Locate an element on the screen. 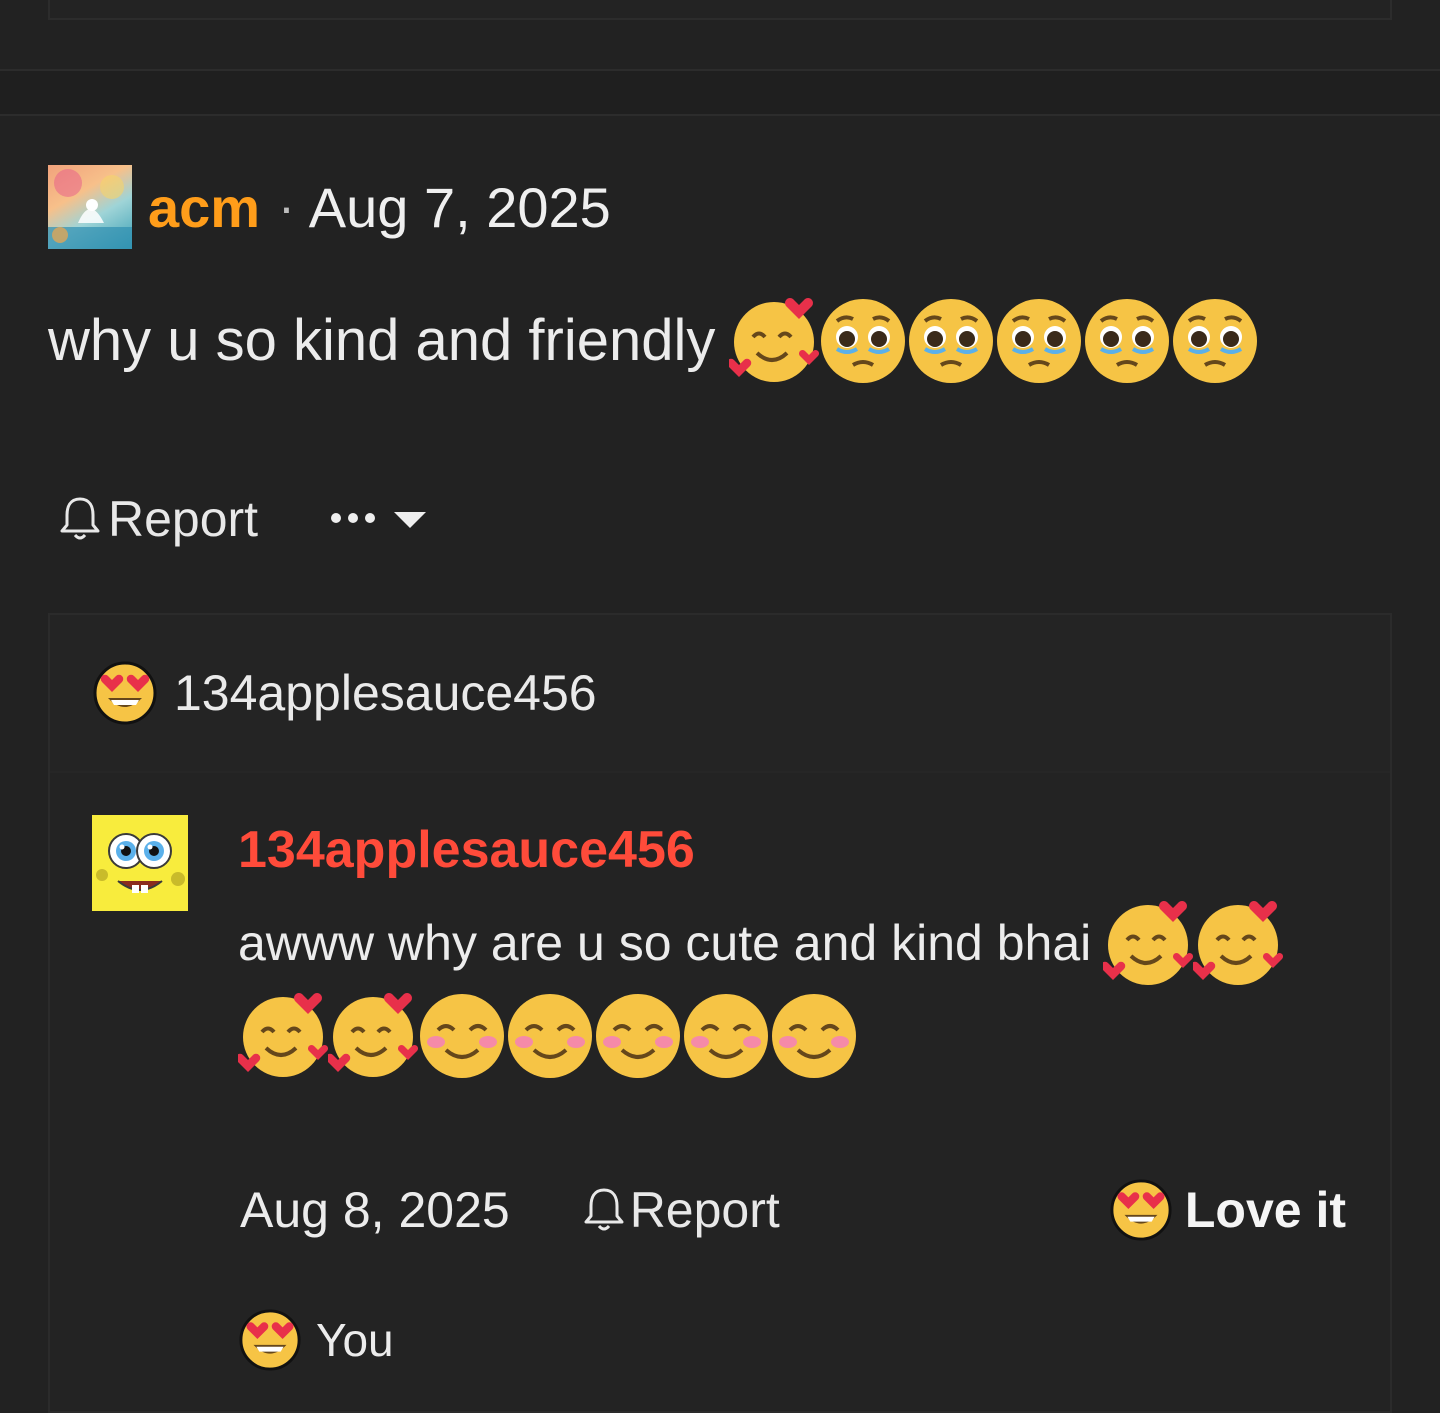  reaction-list: You is located at coordinates (316, 1340).